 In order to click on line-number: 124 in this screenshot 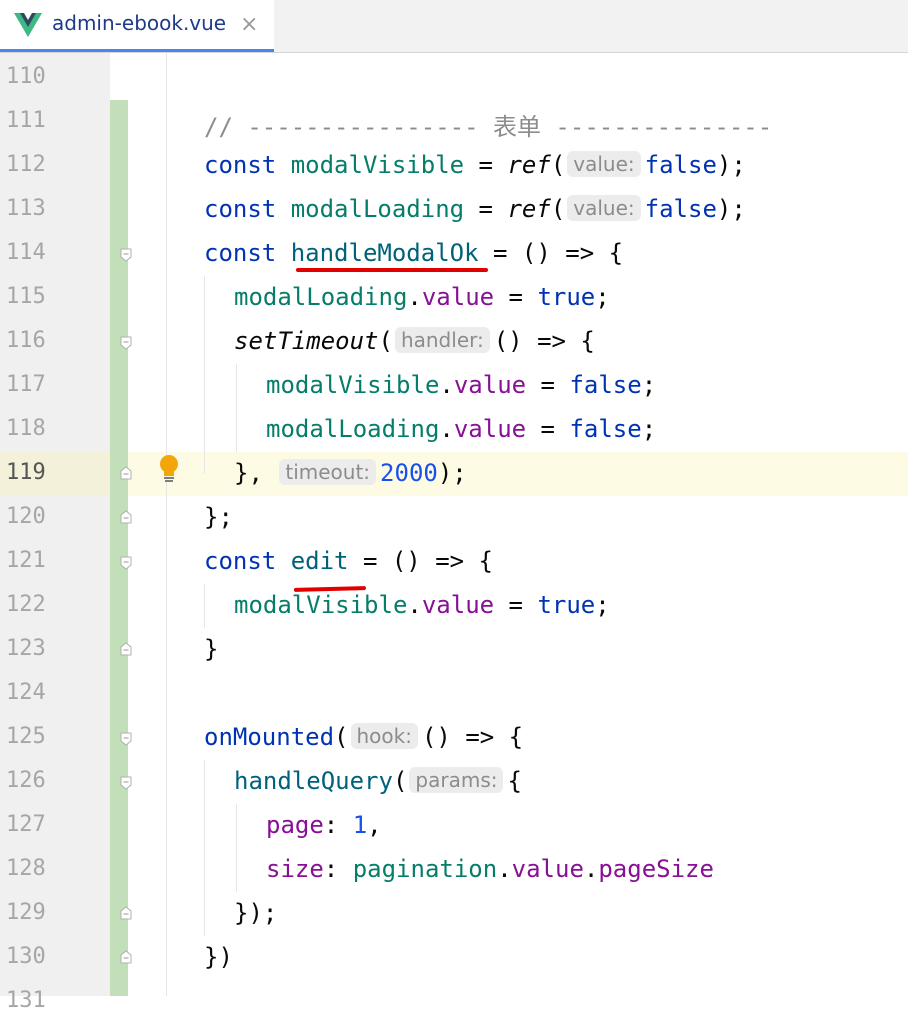, I will do `click(26, 692)`.